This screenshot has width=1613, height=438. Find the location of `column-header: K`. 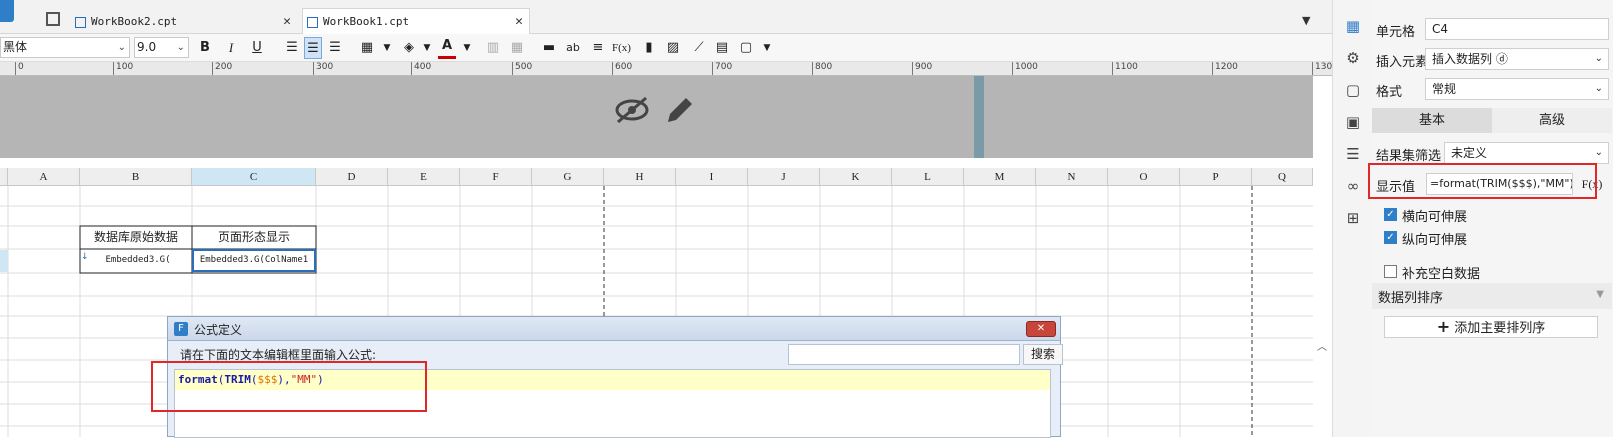

column-header: K is located at coordinates (856, 177).